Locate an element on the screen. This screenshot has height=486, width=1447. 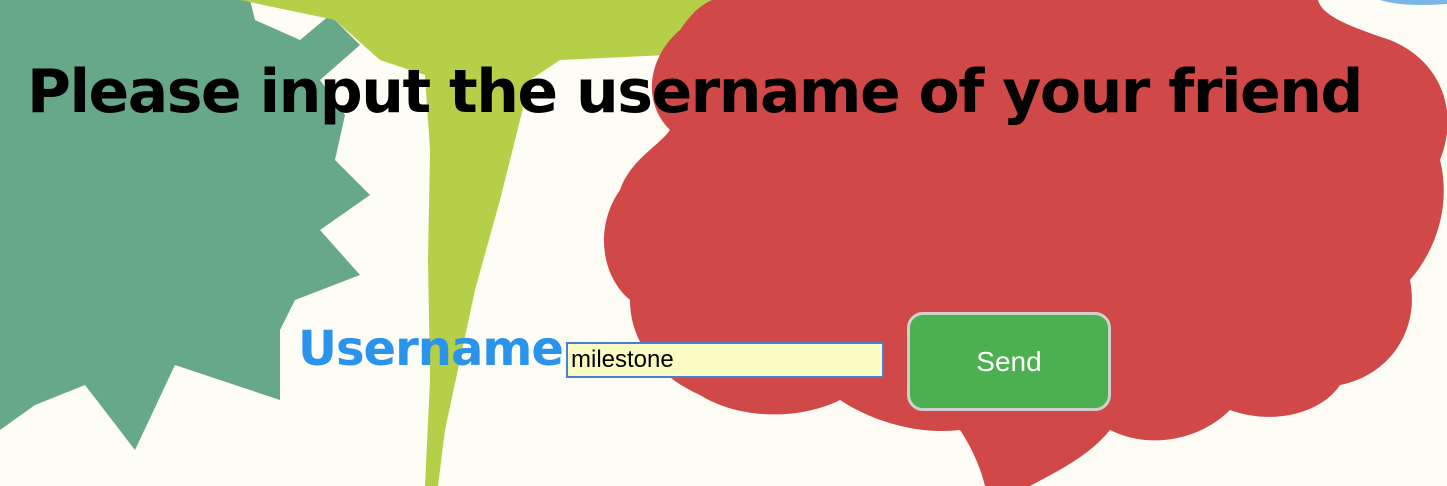
page-title: Please input the username of your friend is located at coordinates (695, 92).